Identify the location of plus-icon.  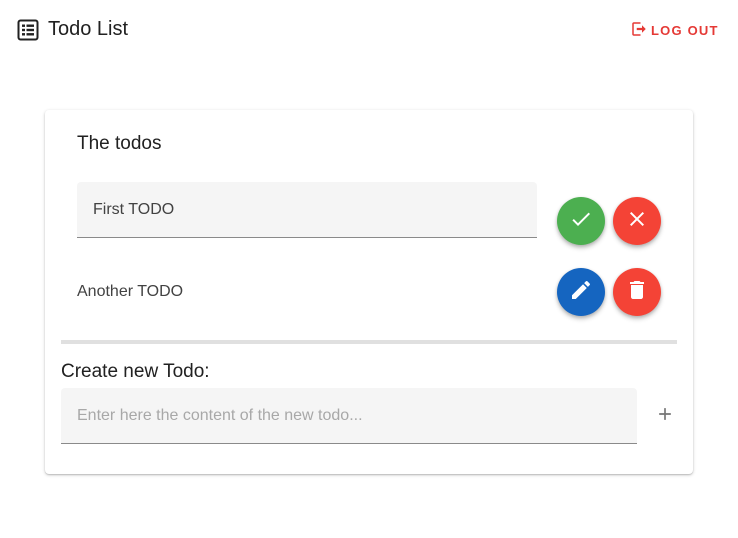
(665, 416).